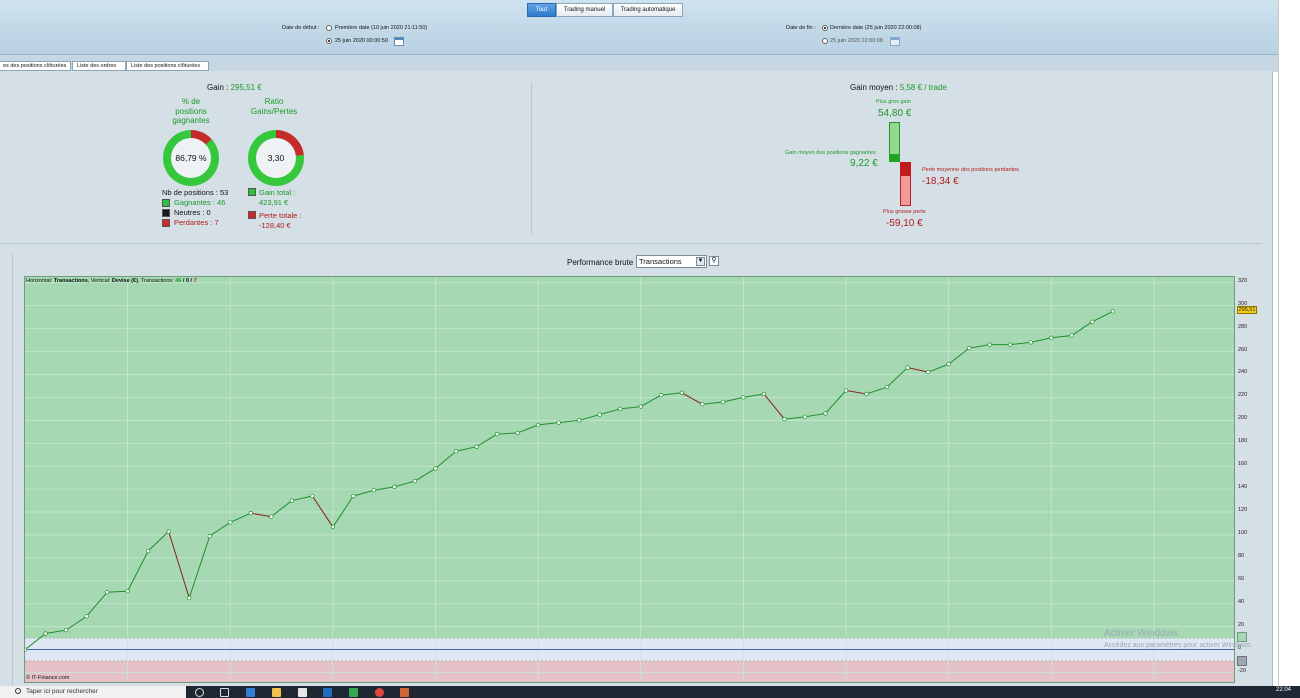  What do you see at coordinates (970, 170) in the screenshot?
I see `perte-moyenne-label: Perte moyenne des positions perdantes` at bounding box center [970, 170].